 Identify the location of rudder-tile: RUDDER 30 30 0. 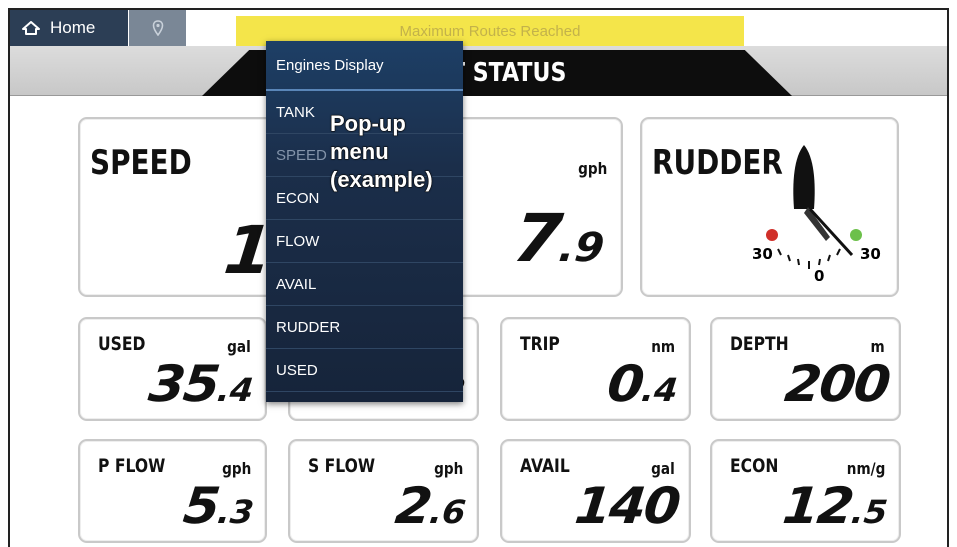
(769, 207).